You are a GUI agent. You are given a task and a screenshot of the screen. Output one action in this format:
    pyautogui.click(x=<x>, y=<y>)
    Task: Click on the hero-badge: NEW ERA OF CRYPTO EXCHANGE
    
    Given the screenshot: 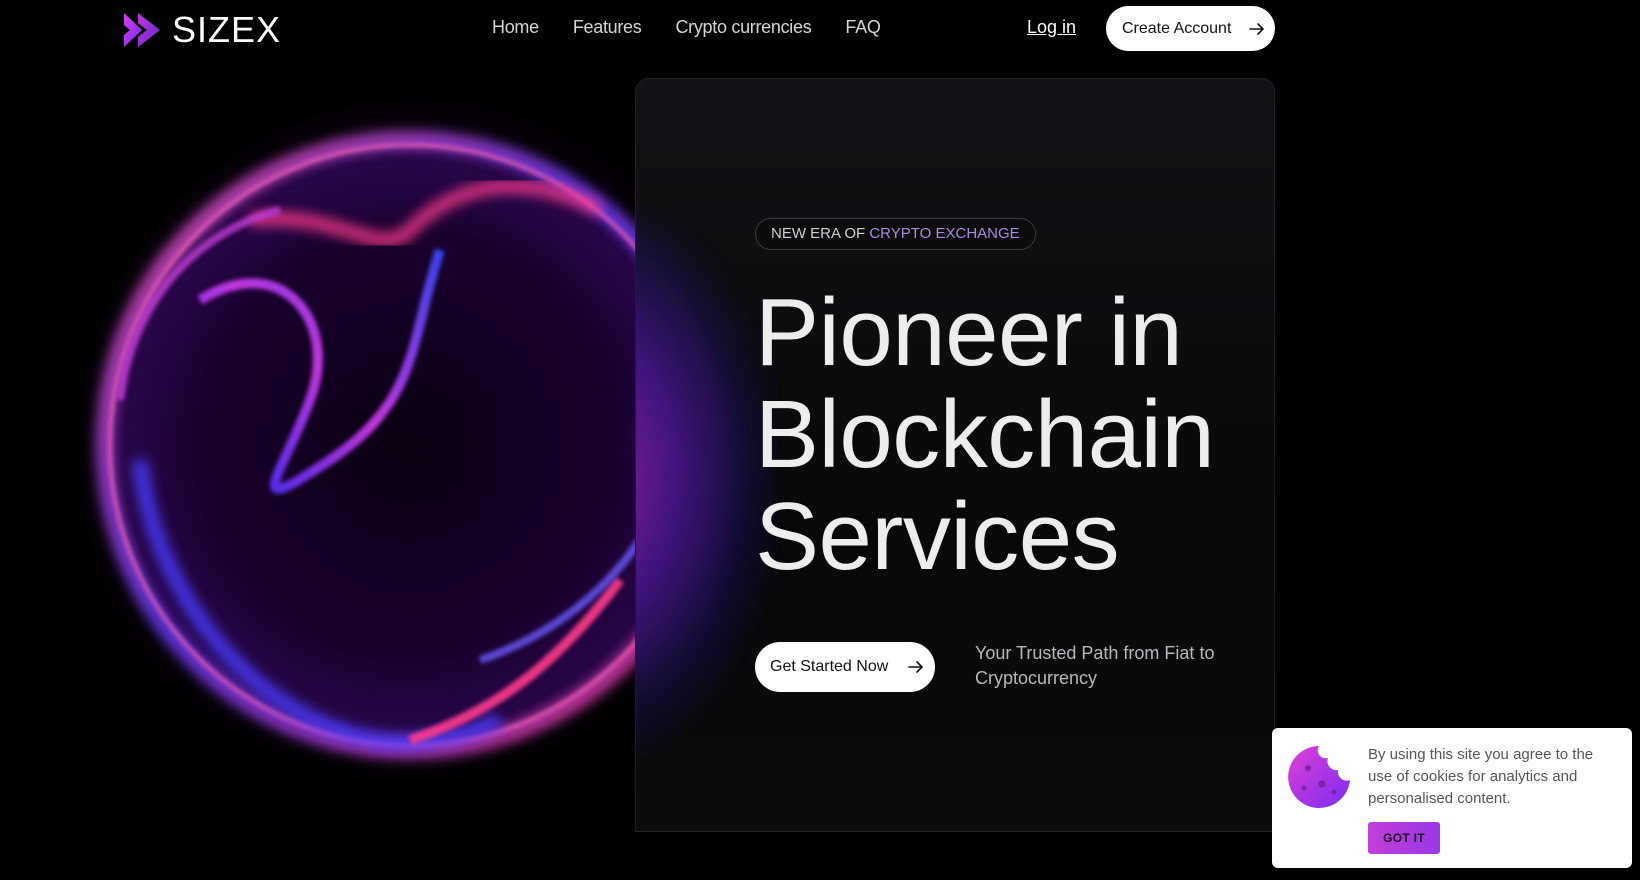 What is the action you would take?
    pyautogui.click(x=895, y=234)
    